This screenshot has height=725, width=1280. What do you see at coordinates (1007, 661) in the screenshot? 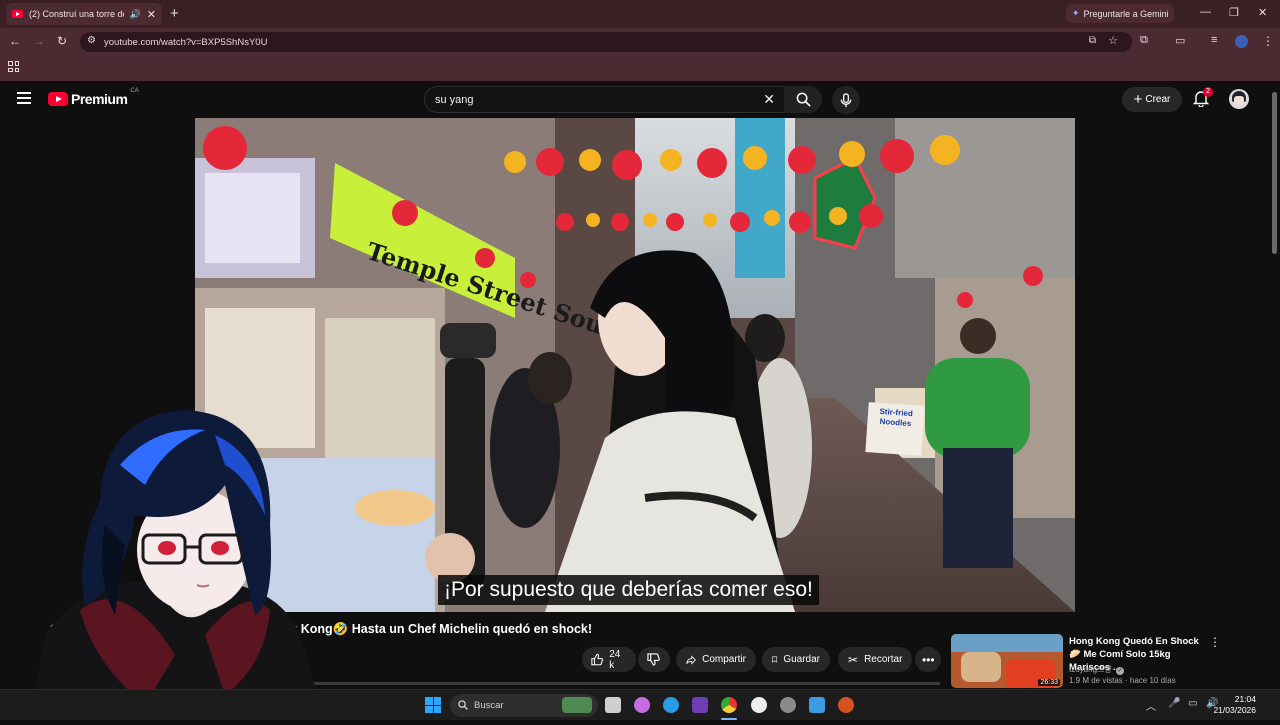
I see `recommended-video-thumbnail: 26:33` at bounding box center [1007, 661].